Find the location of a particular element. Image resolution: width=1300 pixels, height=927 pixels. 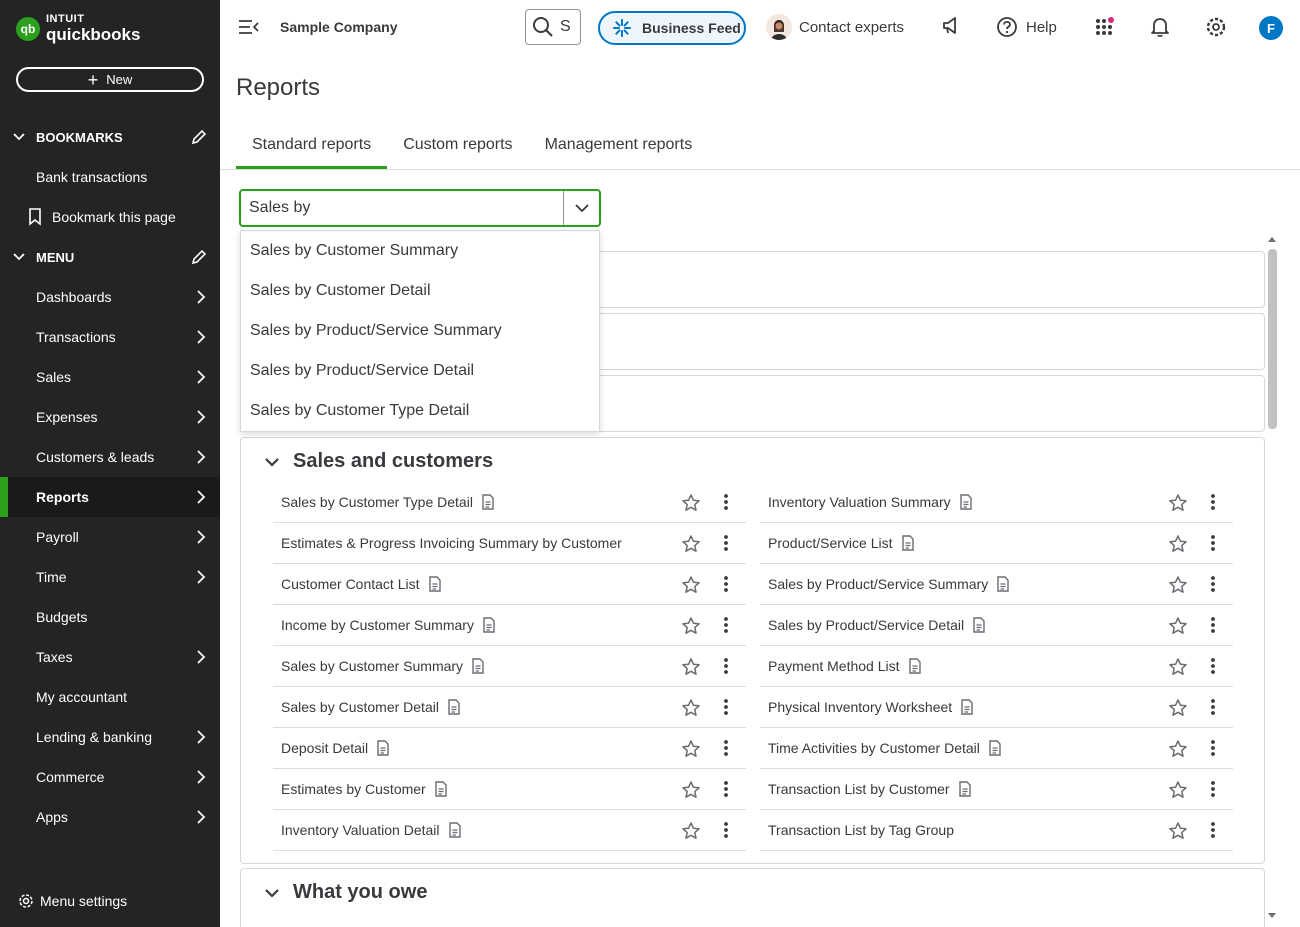

sidebar-item-reports: Reports is located at coordinates (110, 497).